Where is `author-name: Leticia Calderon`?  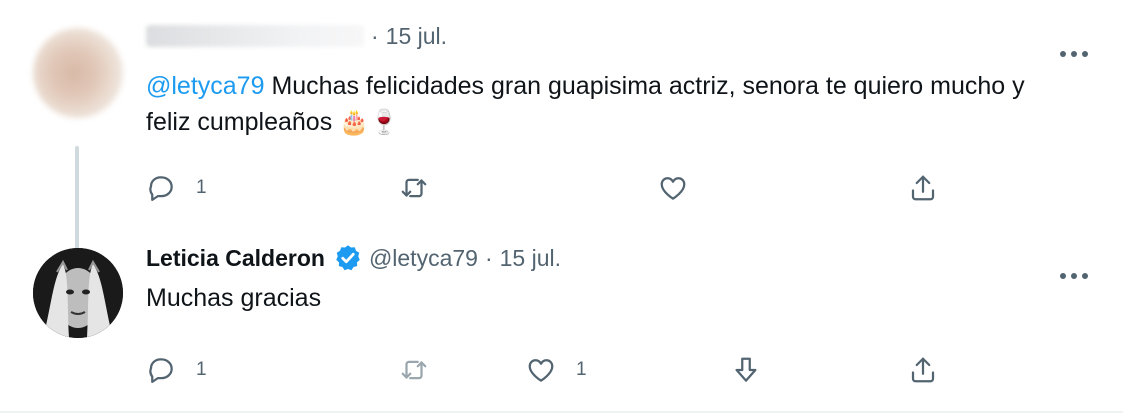
author-name: Leticia Calderon is located at coordinates (235, 258).